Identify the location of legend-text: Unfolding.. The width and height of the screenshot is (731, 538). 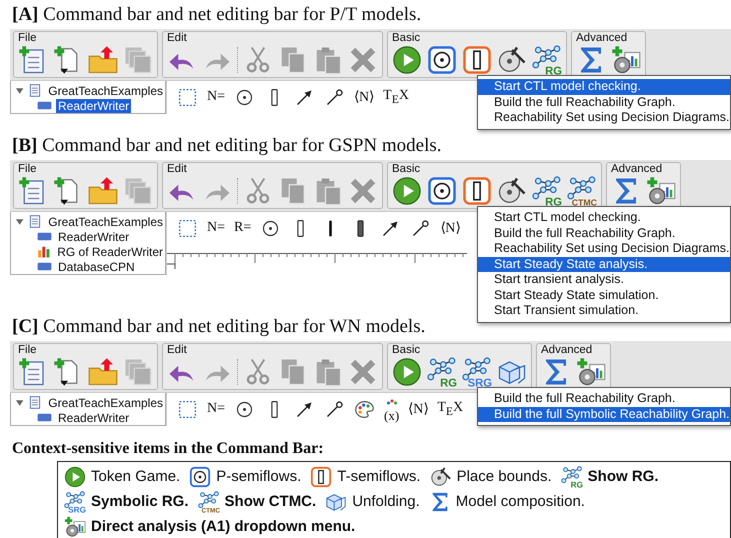
(386, 501).